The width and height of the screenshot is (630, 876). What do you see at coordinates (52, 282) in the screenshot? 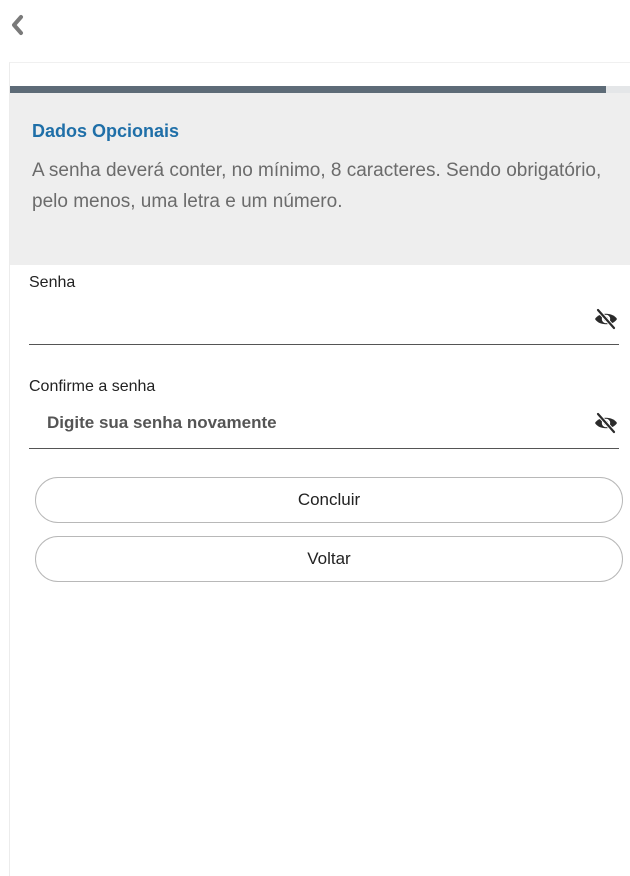
I see `password-label: Senha` at bounding box center [52, 282].